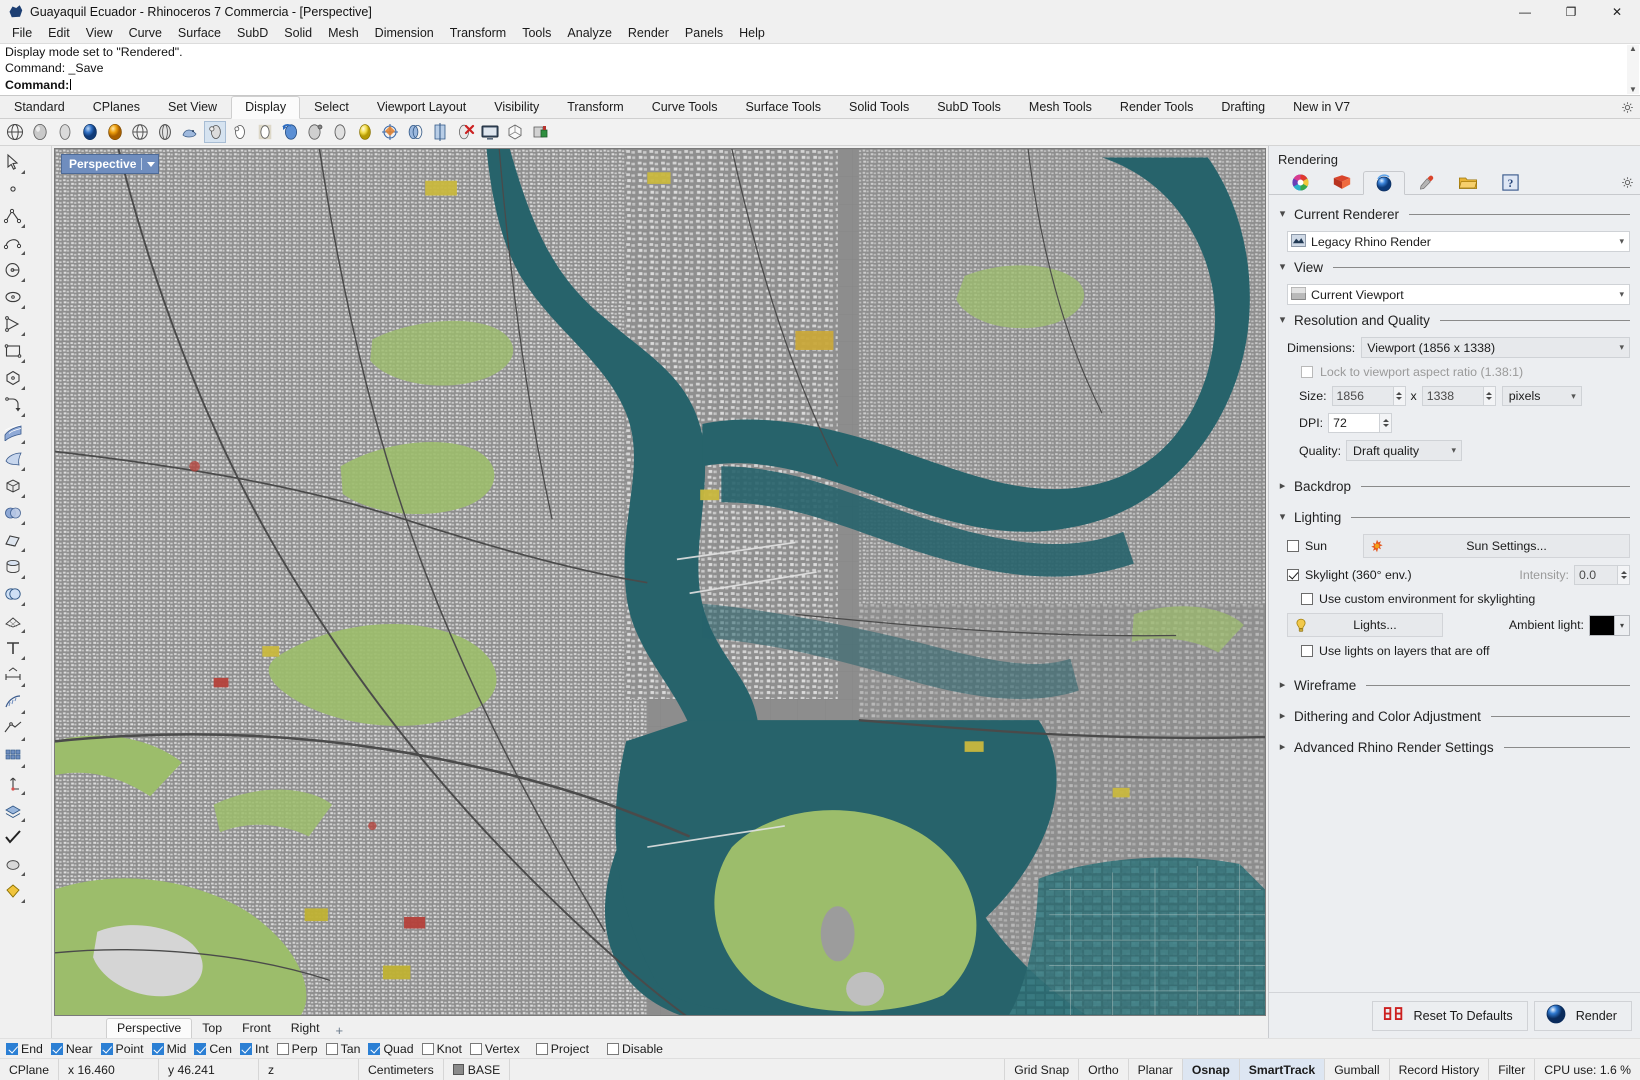 The width and height of the screenshot is (1640, 1080). What do you see at coordinates (331, 1048) in the screenshot?
I see `osnap-tan-checkbox` at bounding box center [331, 1048].